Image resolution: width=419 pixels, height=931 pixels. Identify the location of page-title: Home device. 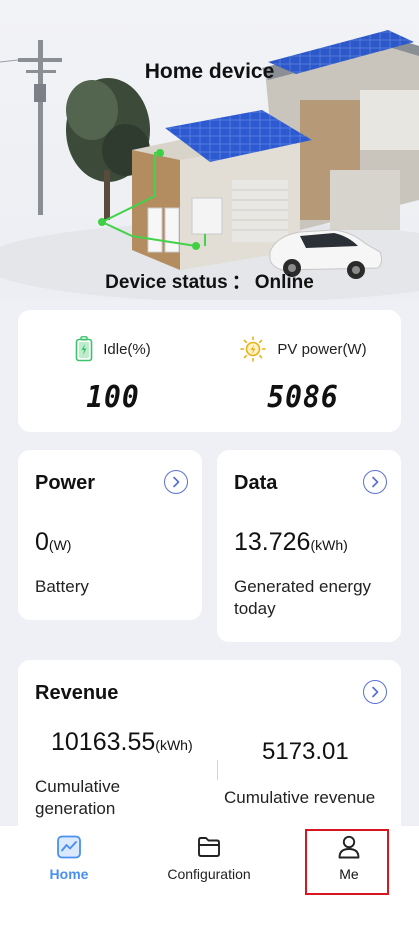
(209, 71).